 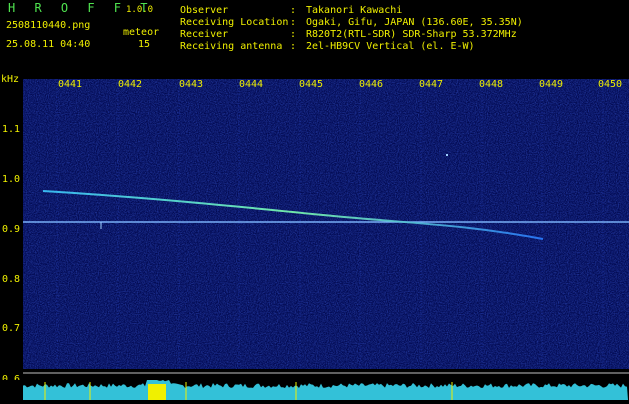 I want to click on time-tick-label: 0449, so click(x=551, y=84).